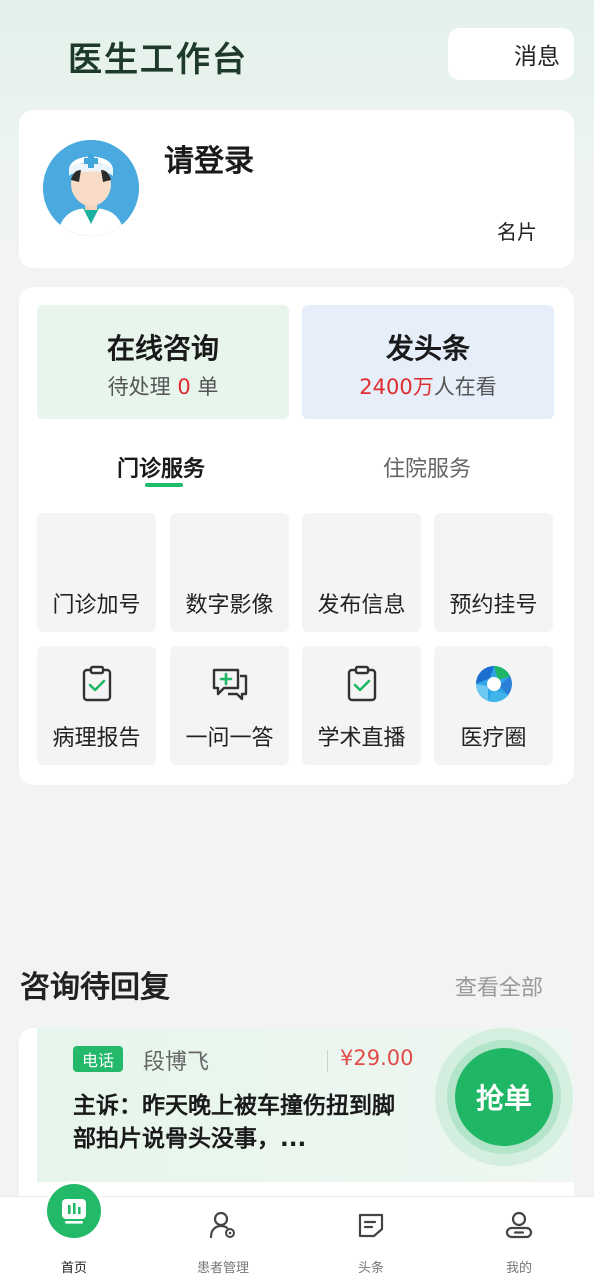 Image resolution: width=594 pixels, height=1280 pixels. What do you see at coordinates (370, 1268) in the screenshot?
I see `tabbar-label: 头条` at bounding box center [370, 1268].